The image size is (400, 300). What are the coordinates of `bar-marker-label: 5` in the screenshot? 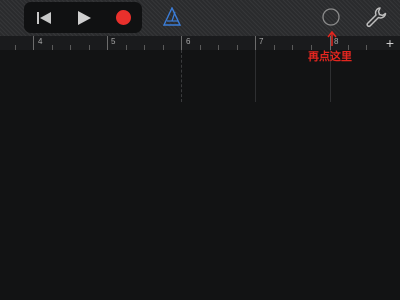 It's located at (113, 41).